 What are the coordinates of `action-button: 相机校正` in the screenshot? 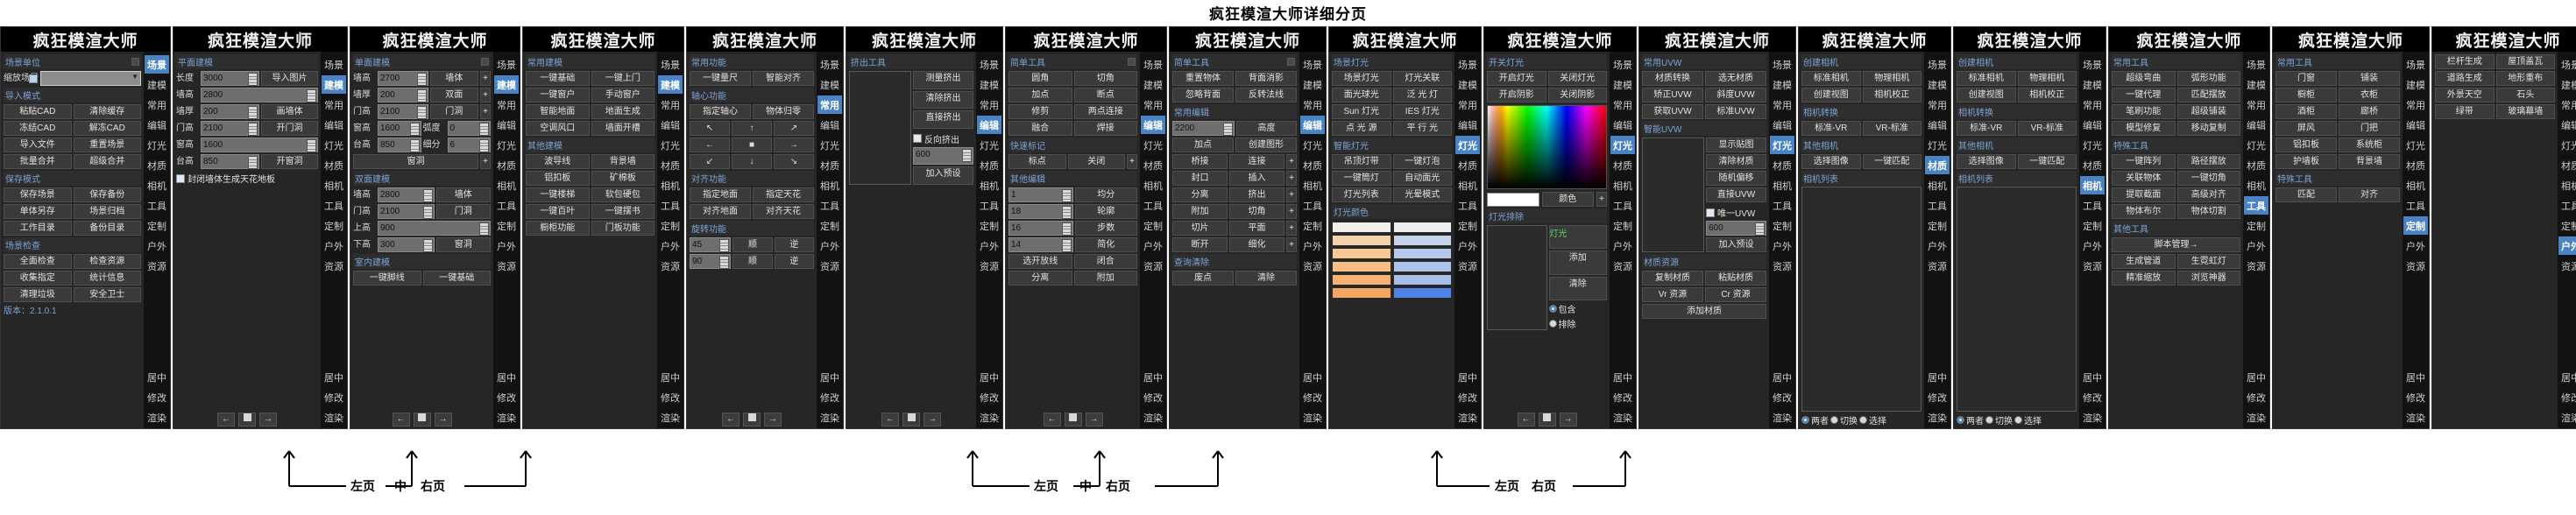 It's located at (1891, 95).